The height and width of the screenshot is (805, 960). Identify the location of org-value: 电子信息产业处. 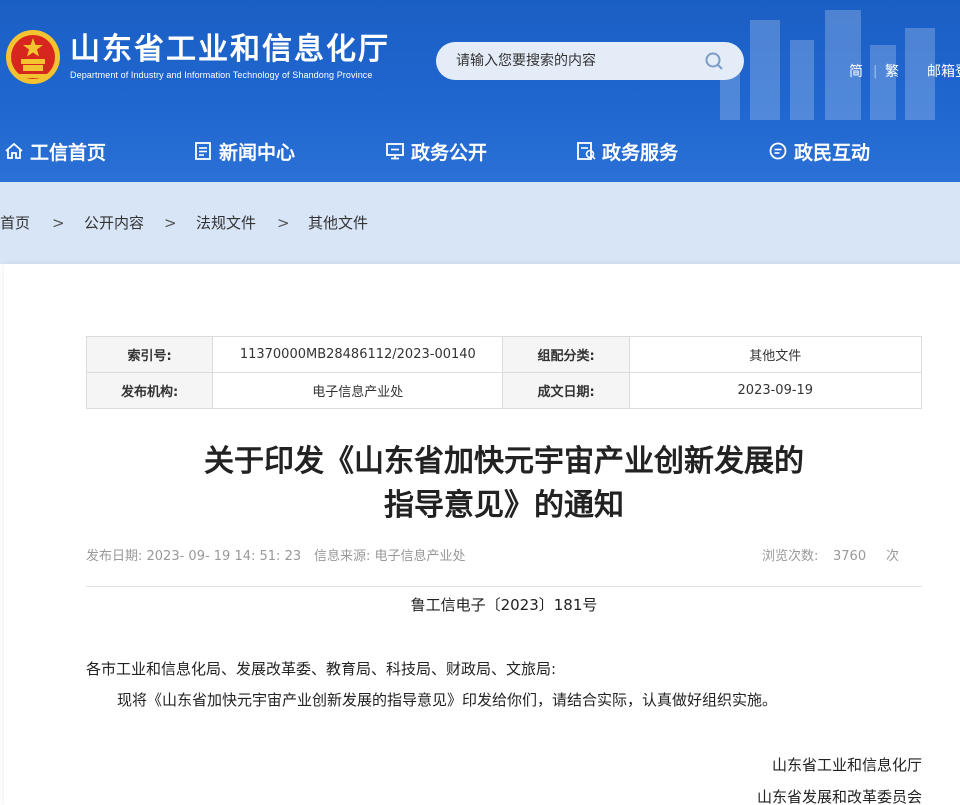
(358, 390).